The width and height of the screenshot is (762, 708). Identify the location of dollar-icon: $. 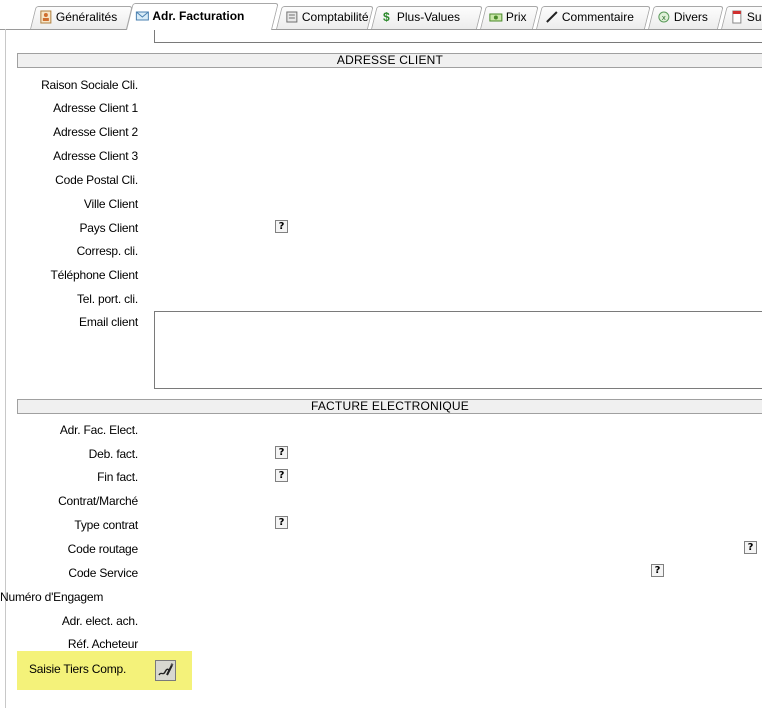
(386, 17).